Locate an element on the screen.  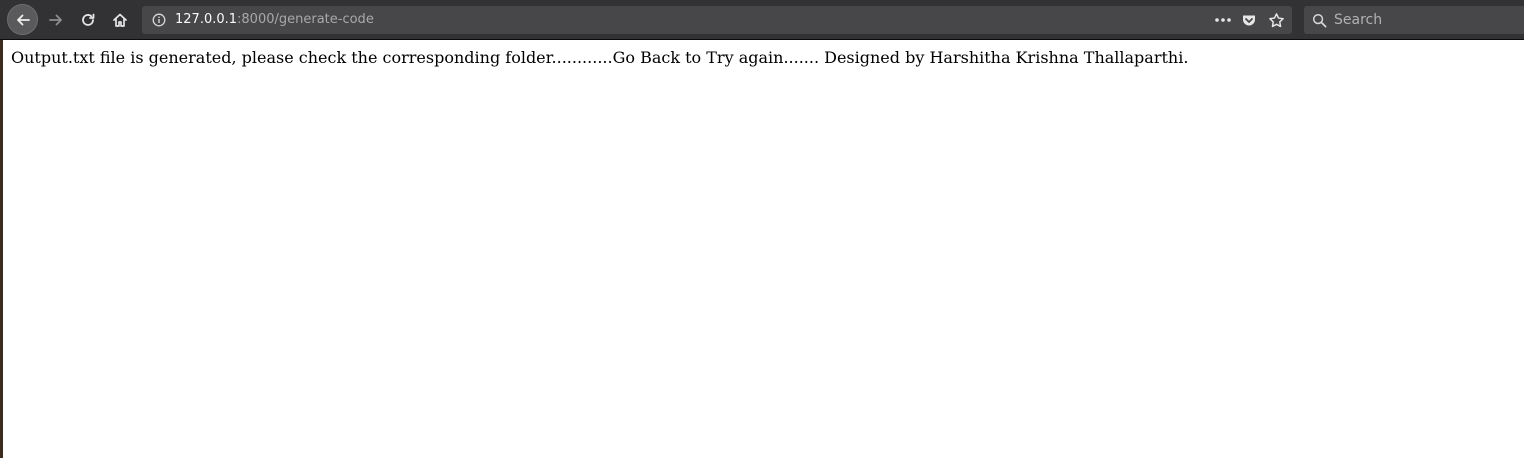
magnifier-icon is located at coordinates (1319, 20).